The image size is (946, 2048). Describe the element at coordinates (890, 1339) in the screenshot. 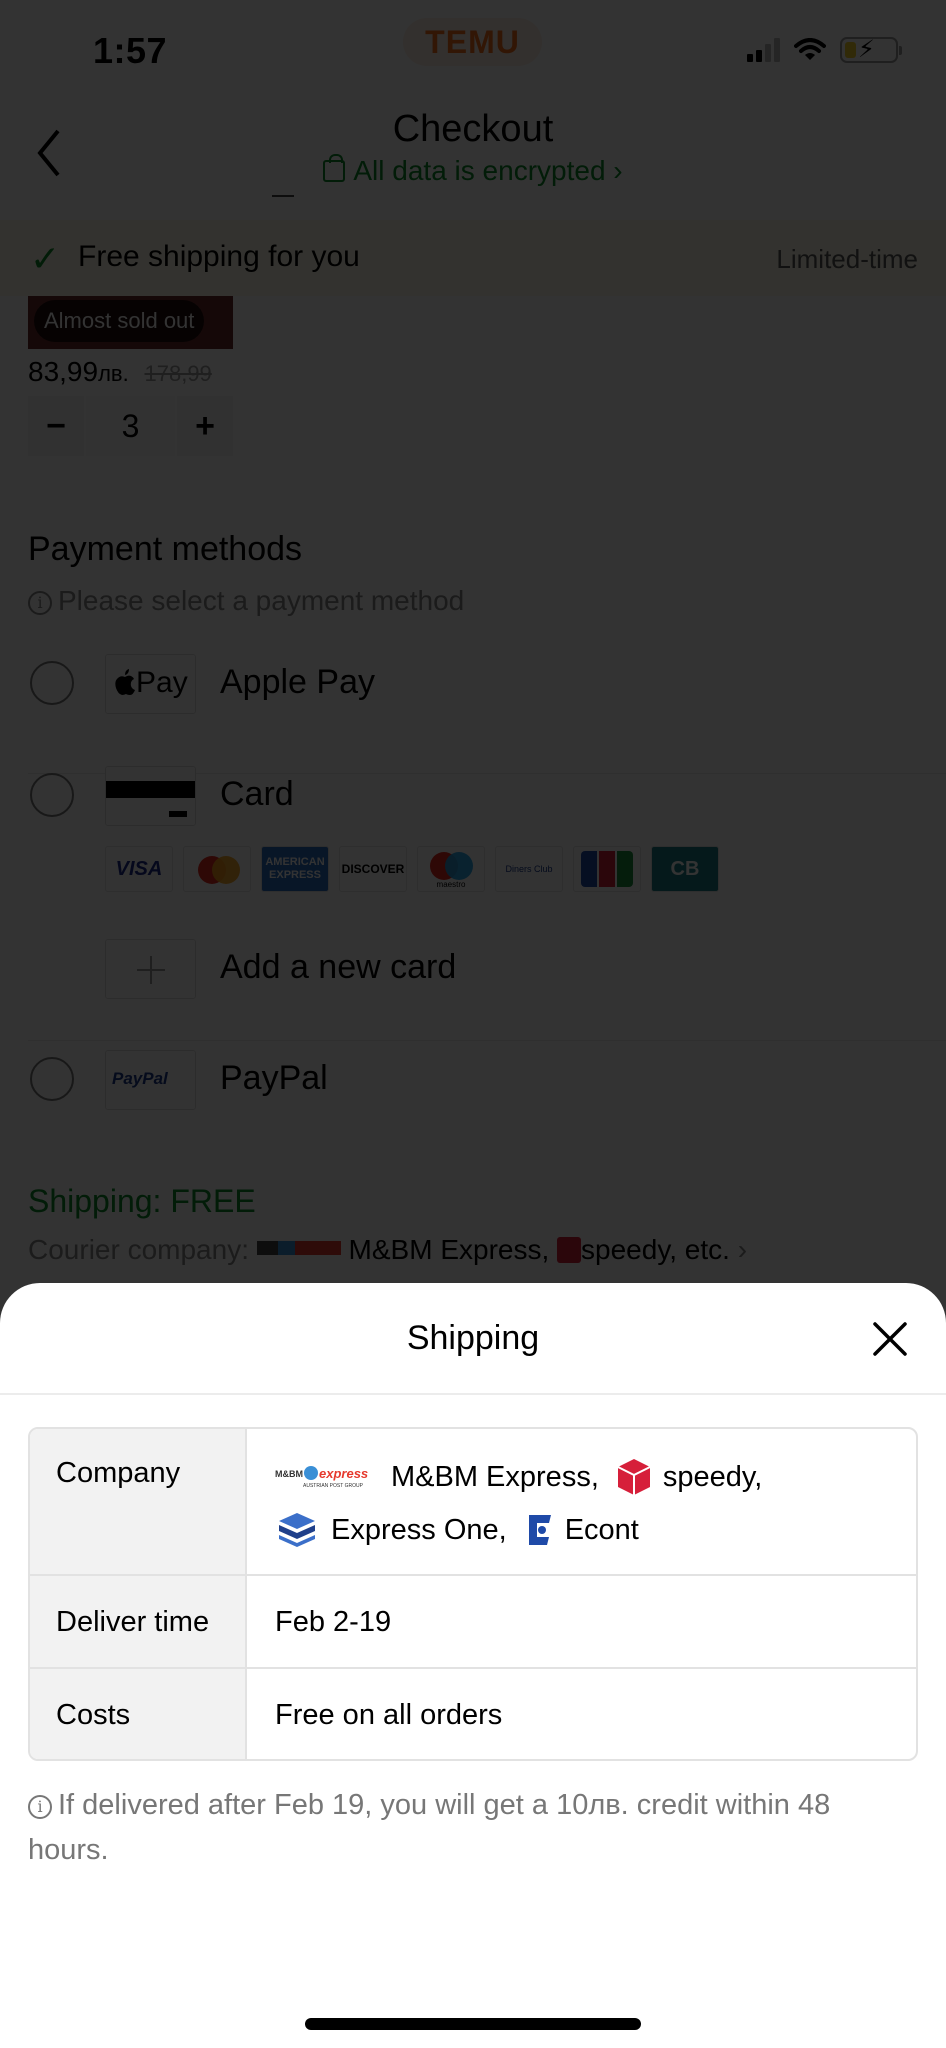

I see `close-icon` at that location.